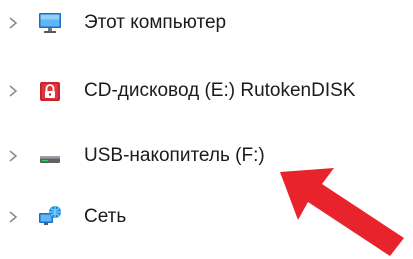 This screenshot has width=413, height=259. What do you see at coordinates (105, 216) in the screenshot?
I see `tree-item-label: Сеть` at bounding box center [105, 216].